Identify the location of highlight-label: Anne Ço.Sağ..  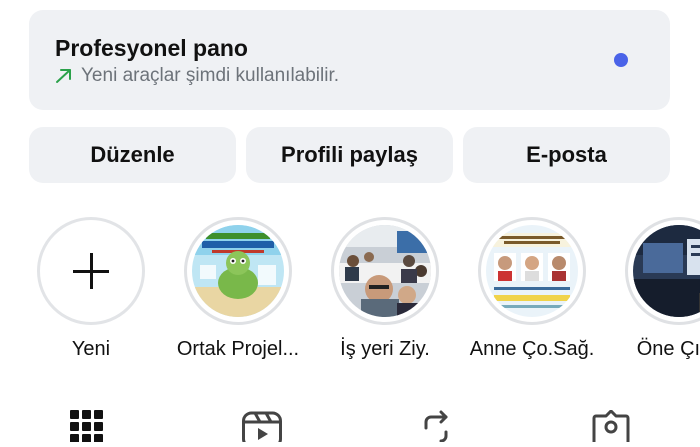
(532, 349).